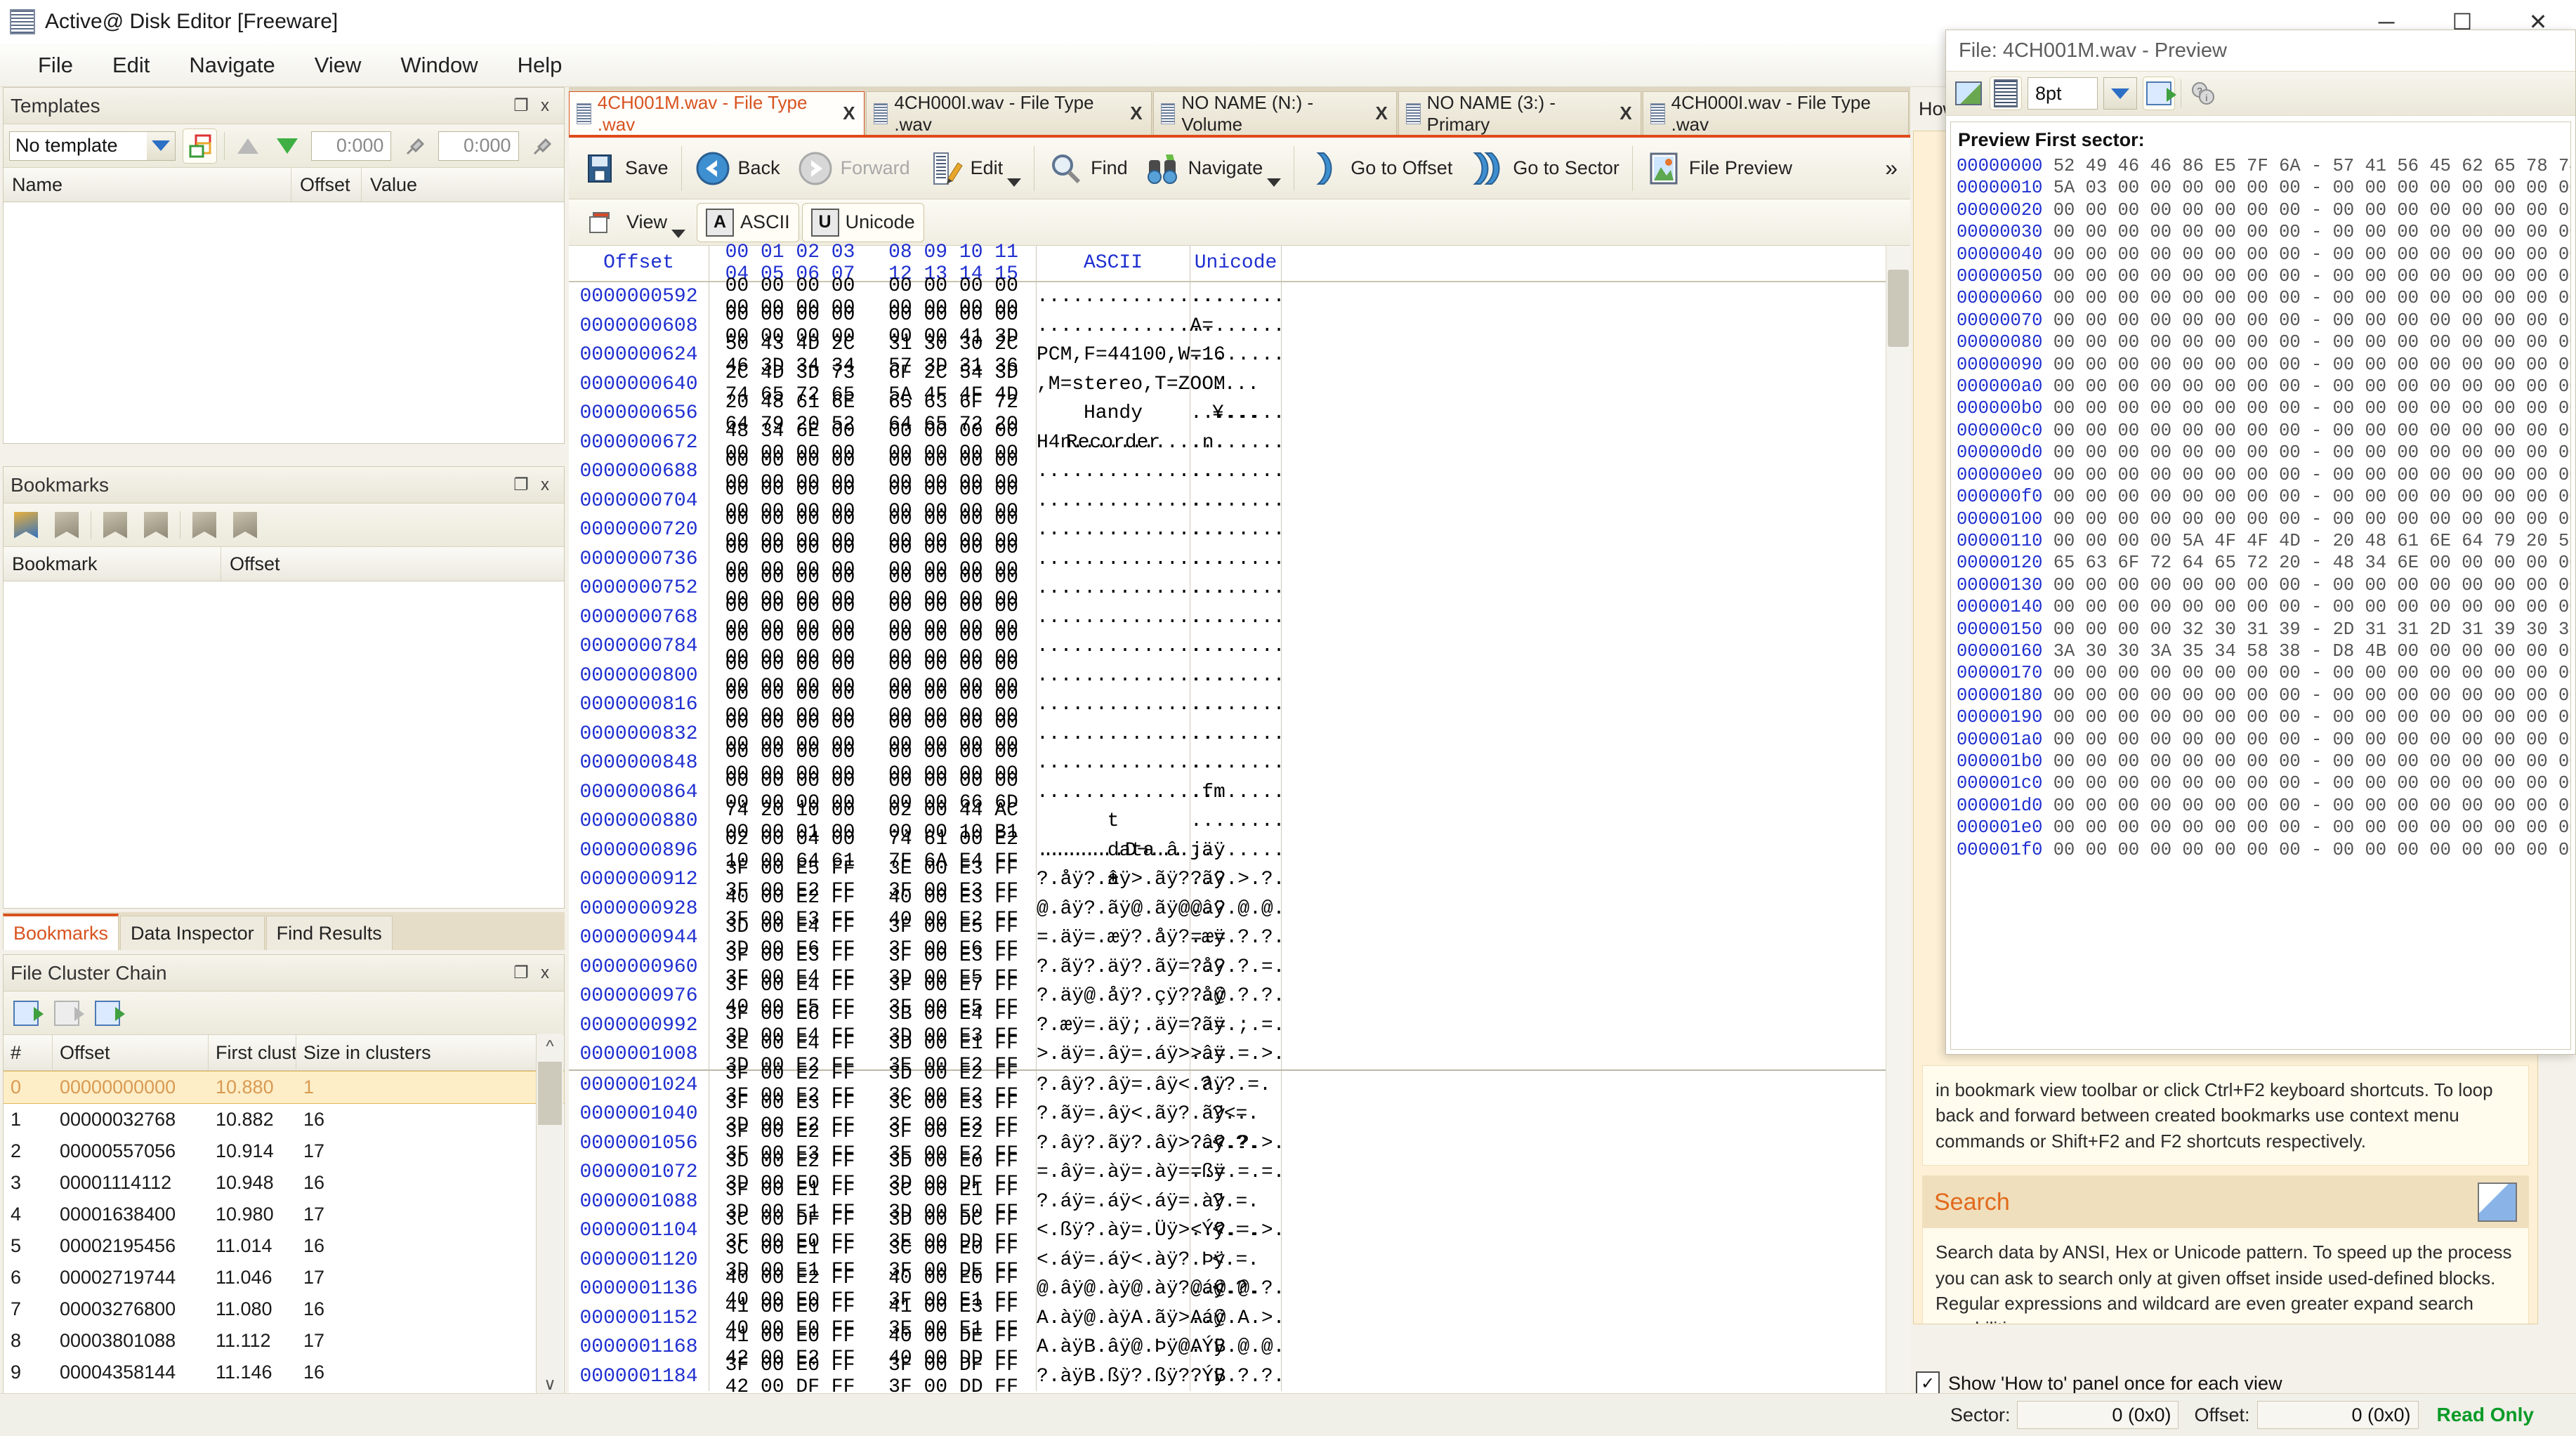 Image resolution: width=2576 pixels, height=1436 pixels. What do you see at coordinates (625, 169) in the screenshot?
I see `toolbar-save-button: Save` at bounding box center [625, 169].